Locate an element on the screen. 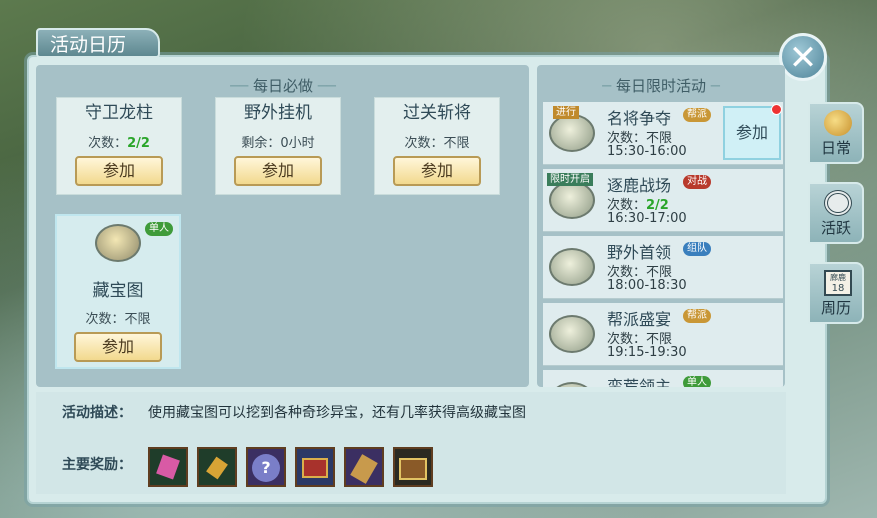  activity-card-afk: 野外挂机 剩余：0小时 参加 is located at coordinates (278, 146).